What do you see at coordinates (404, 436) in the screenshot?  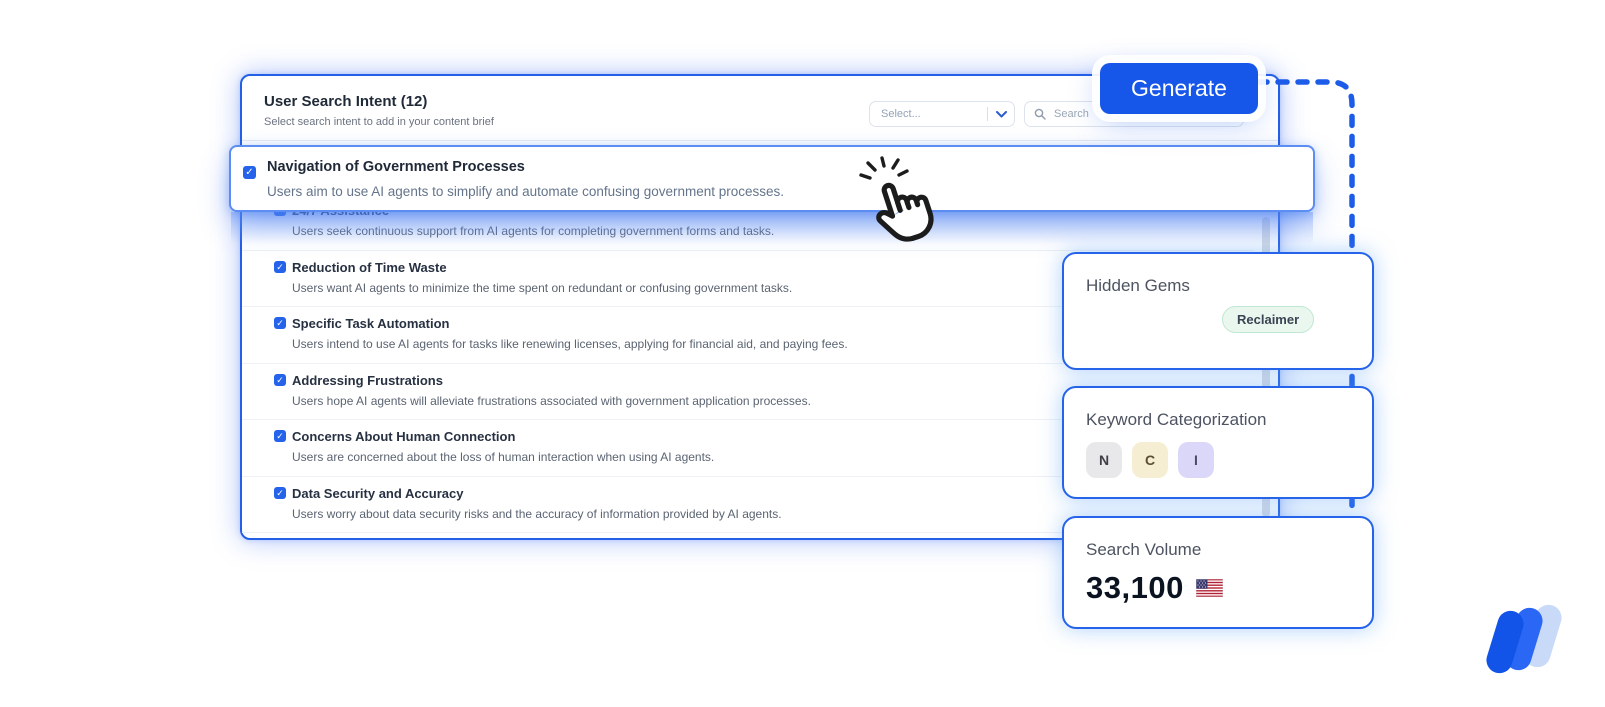 I see `intent-title: Concerns About Human Connection` at bounding box center [404, 436].